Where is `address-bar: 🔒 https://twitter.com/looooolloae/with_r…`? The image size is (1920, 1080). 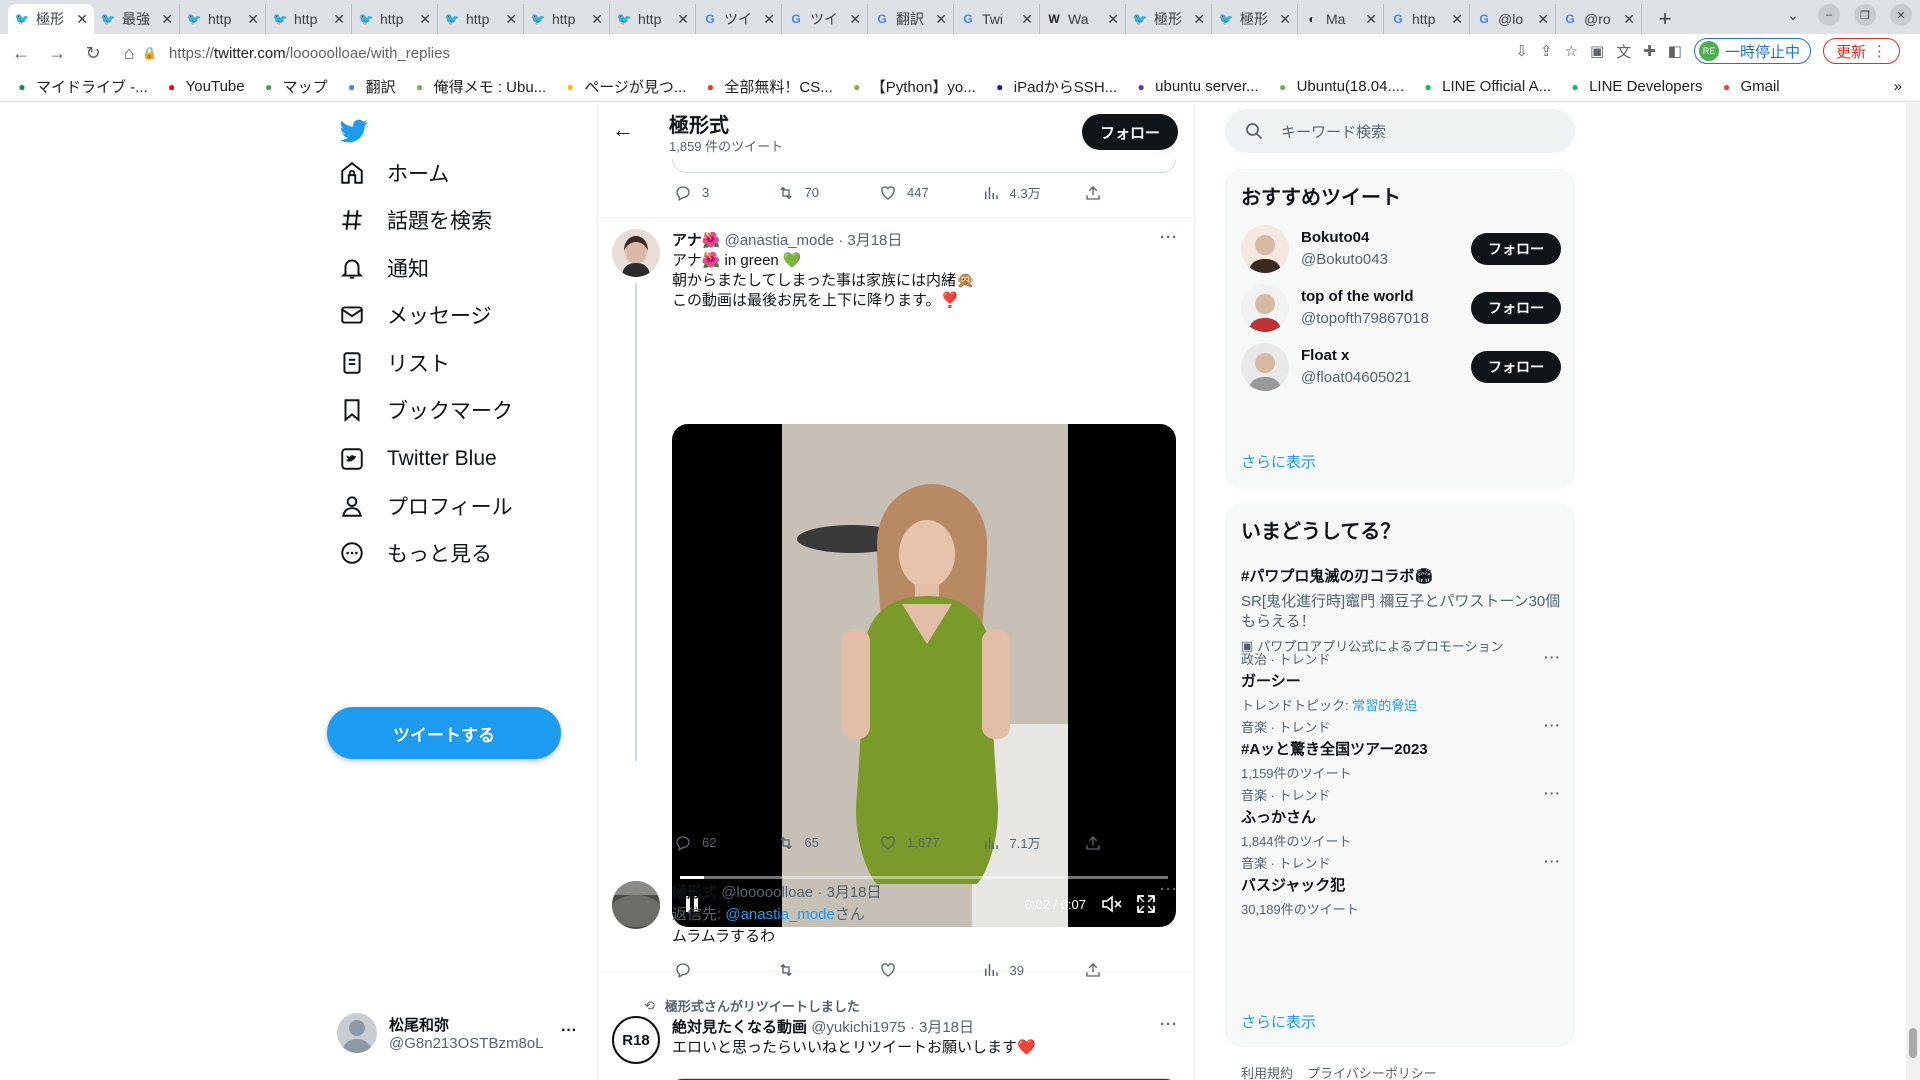 address-bar: 🔒 https://twitter.com/looooolloae/with_r… is located at coordinates (807, 53).